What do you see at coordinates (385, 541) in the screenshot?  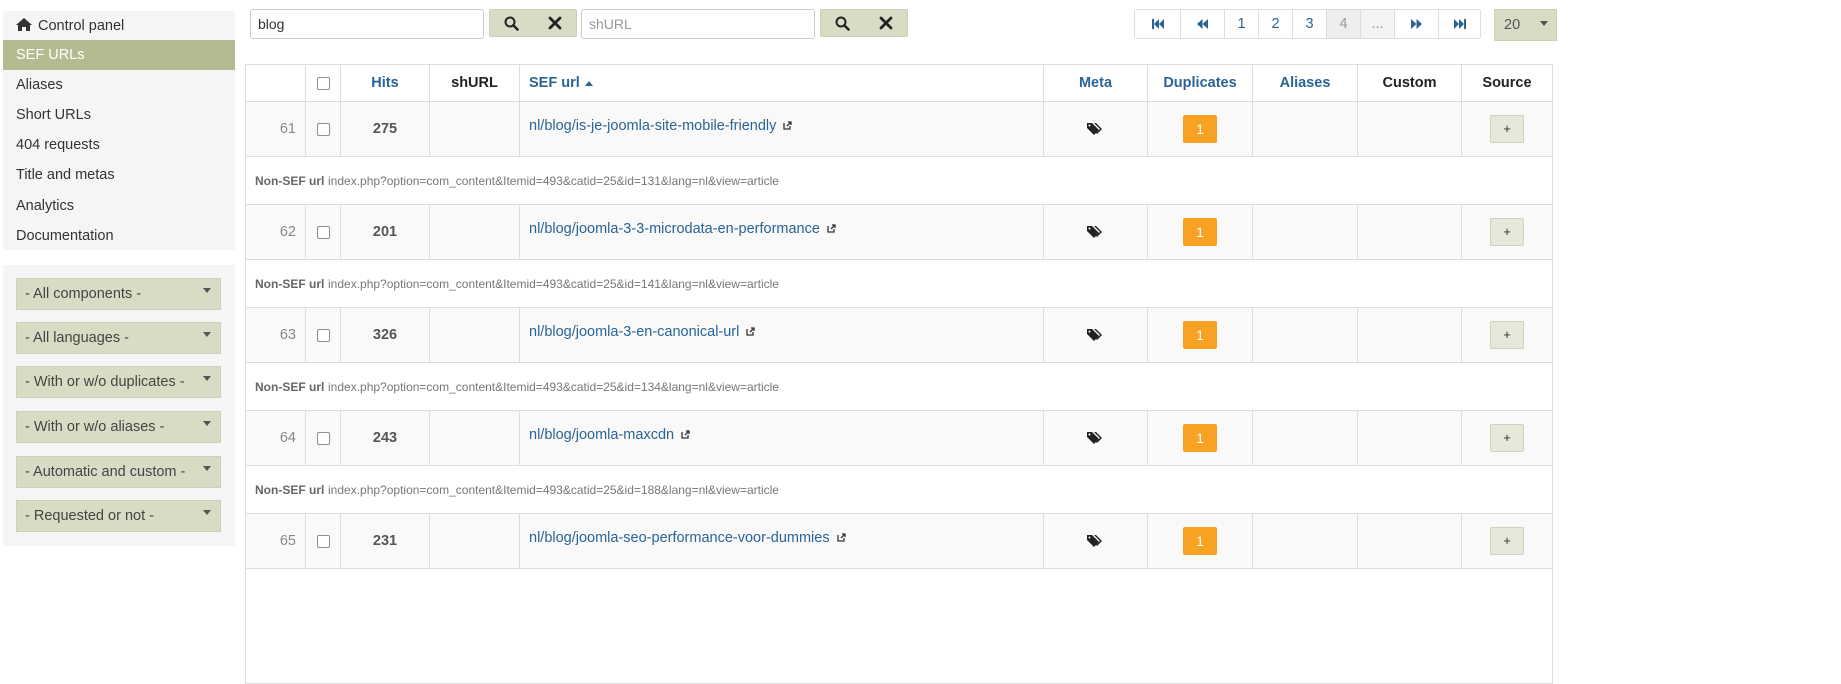 I see `hits-cell: 231` at bounding box center [385, 541].